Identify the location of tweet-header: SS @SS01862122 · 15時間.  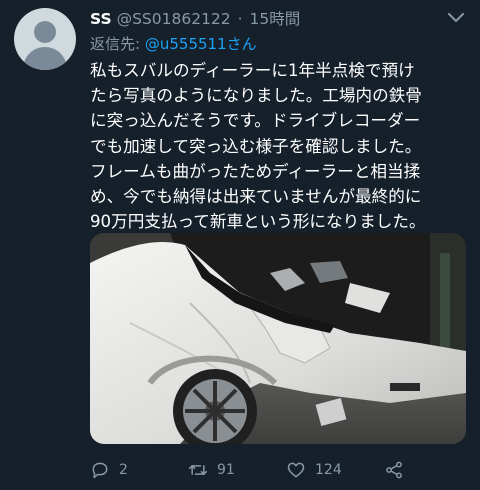
(195, 19).